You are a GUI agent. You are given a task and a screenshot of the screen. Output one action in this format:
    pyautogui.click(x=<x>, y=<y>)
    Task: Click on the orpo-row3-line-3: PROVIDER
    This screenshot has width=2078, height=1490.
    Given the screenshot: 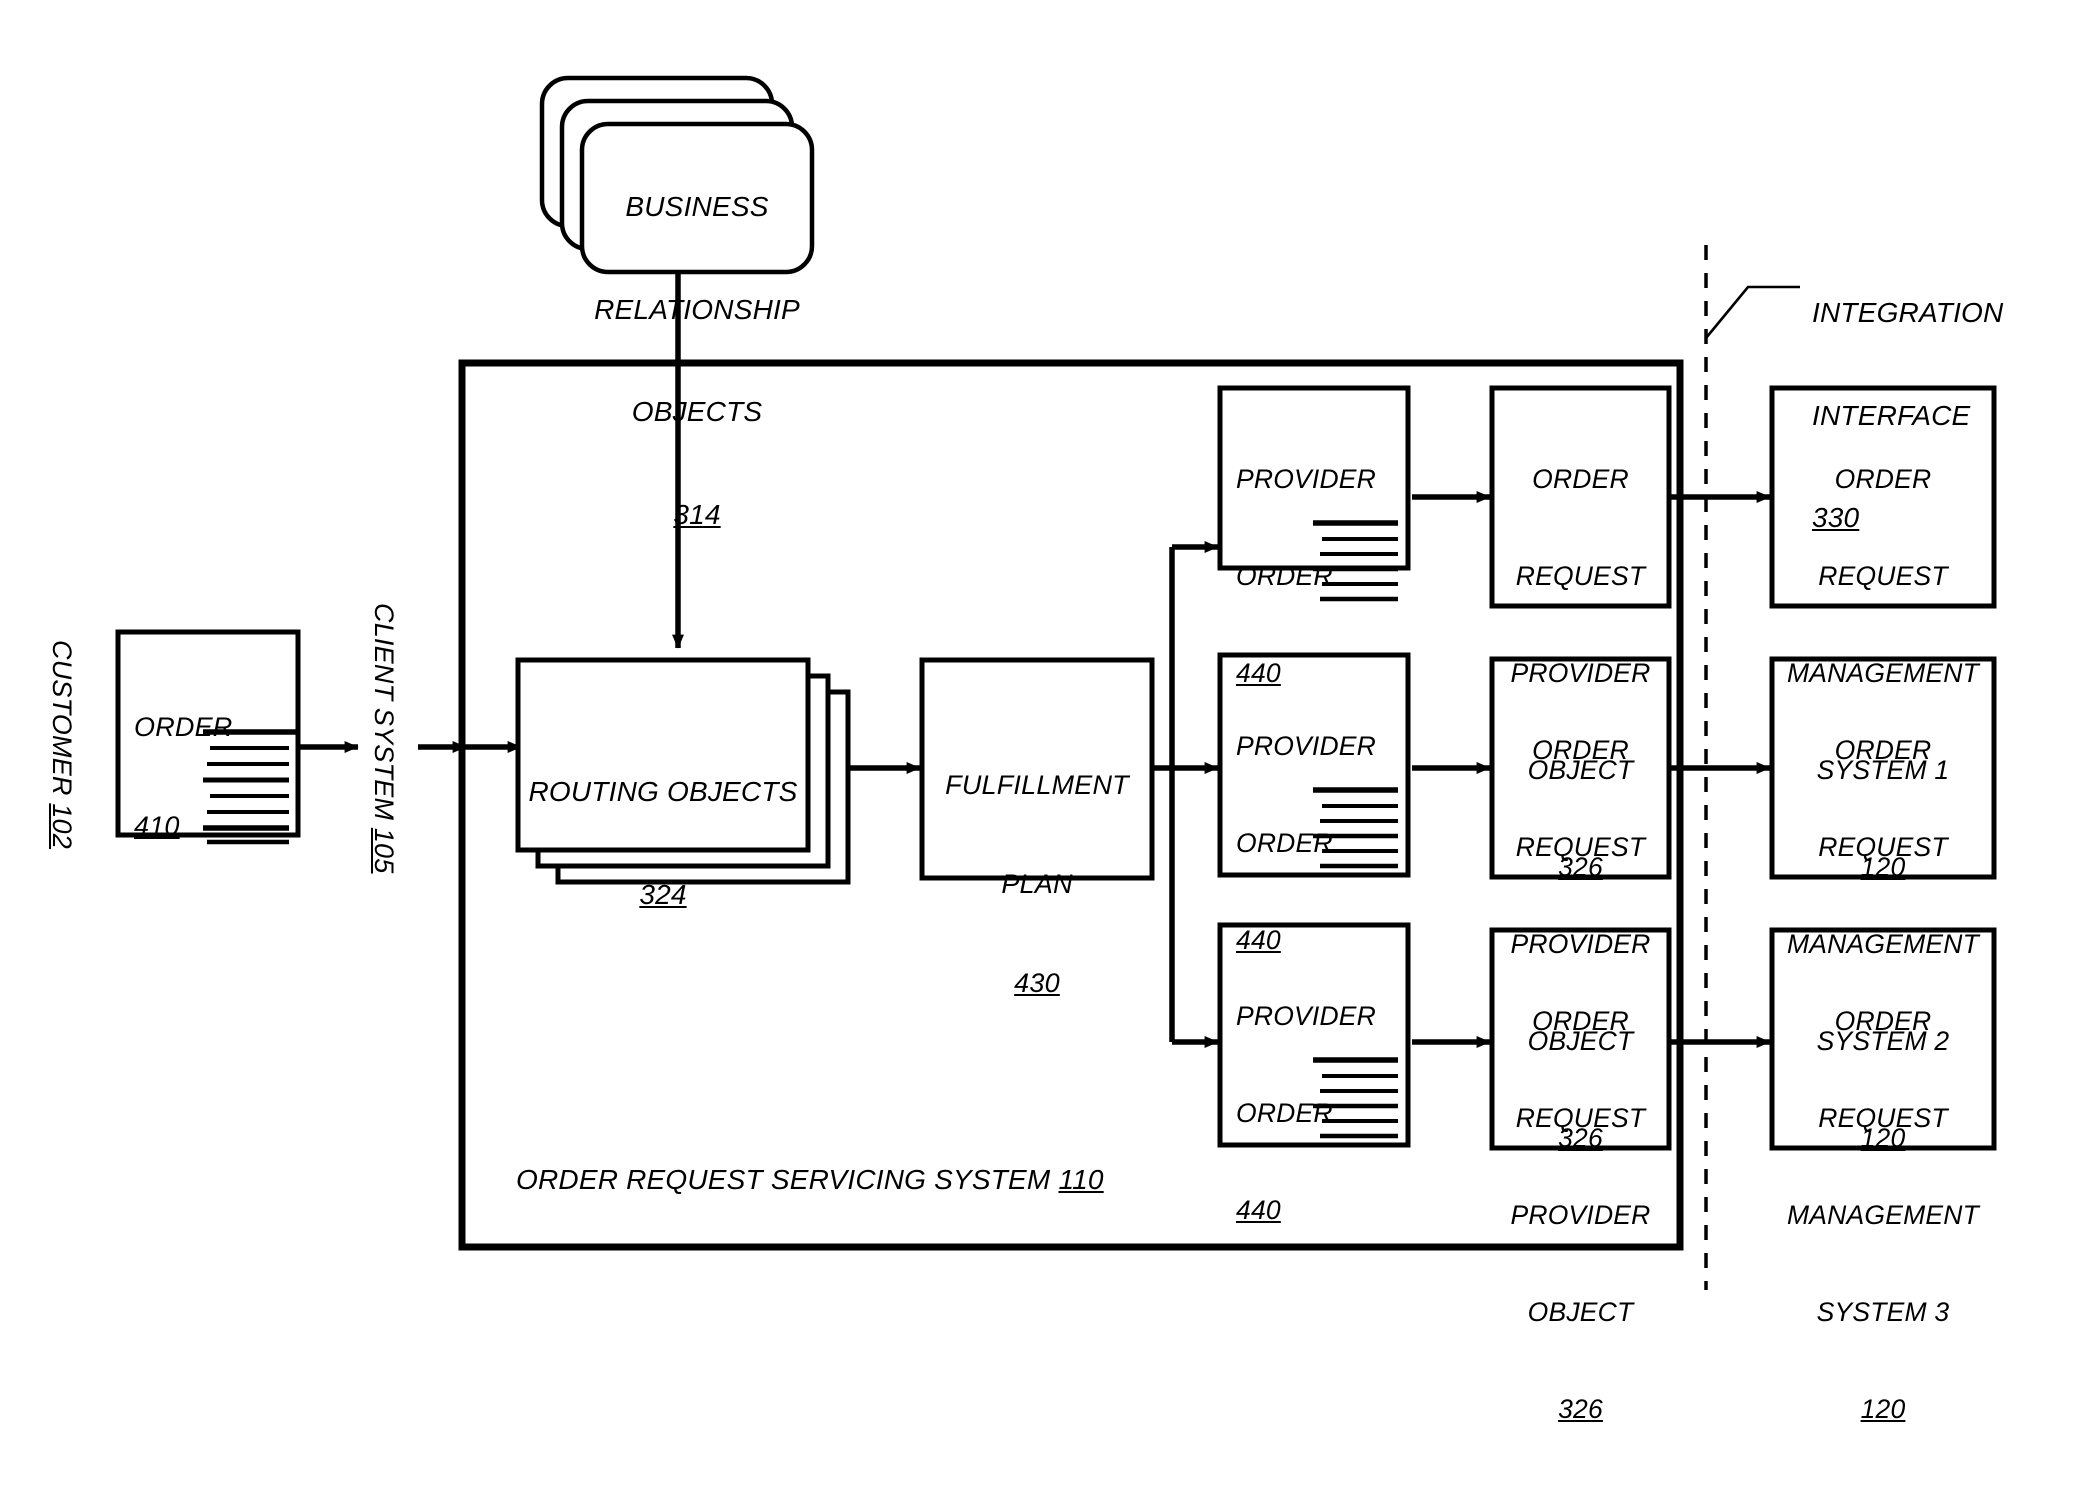 What is the action you would take?
    pyautogui.click(x=1580, y=1214)
    